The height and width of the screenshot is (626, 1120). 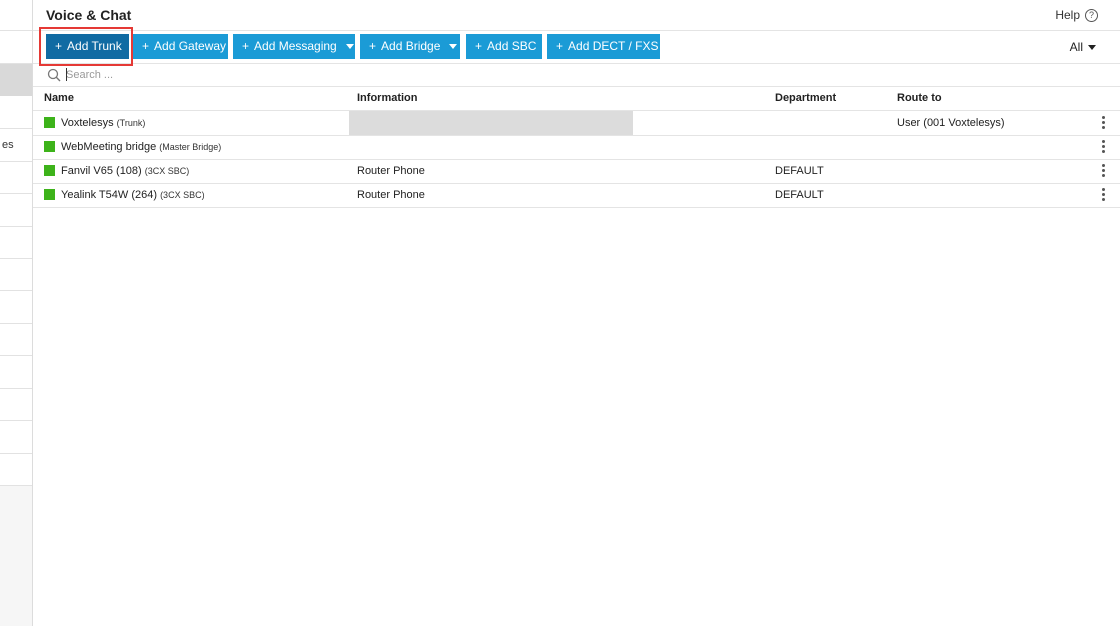 What do you see at coordinates (16, 556) in the screenshot?
I see `sidebar-empty-area` at bounding box center [16, 556].